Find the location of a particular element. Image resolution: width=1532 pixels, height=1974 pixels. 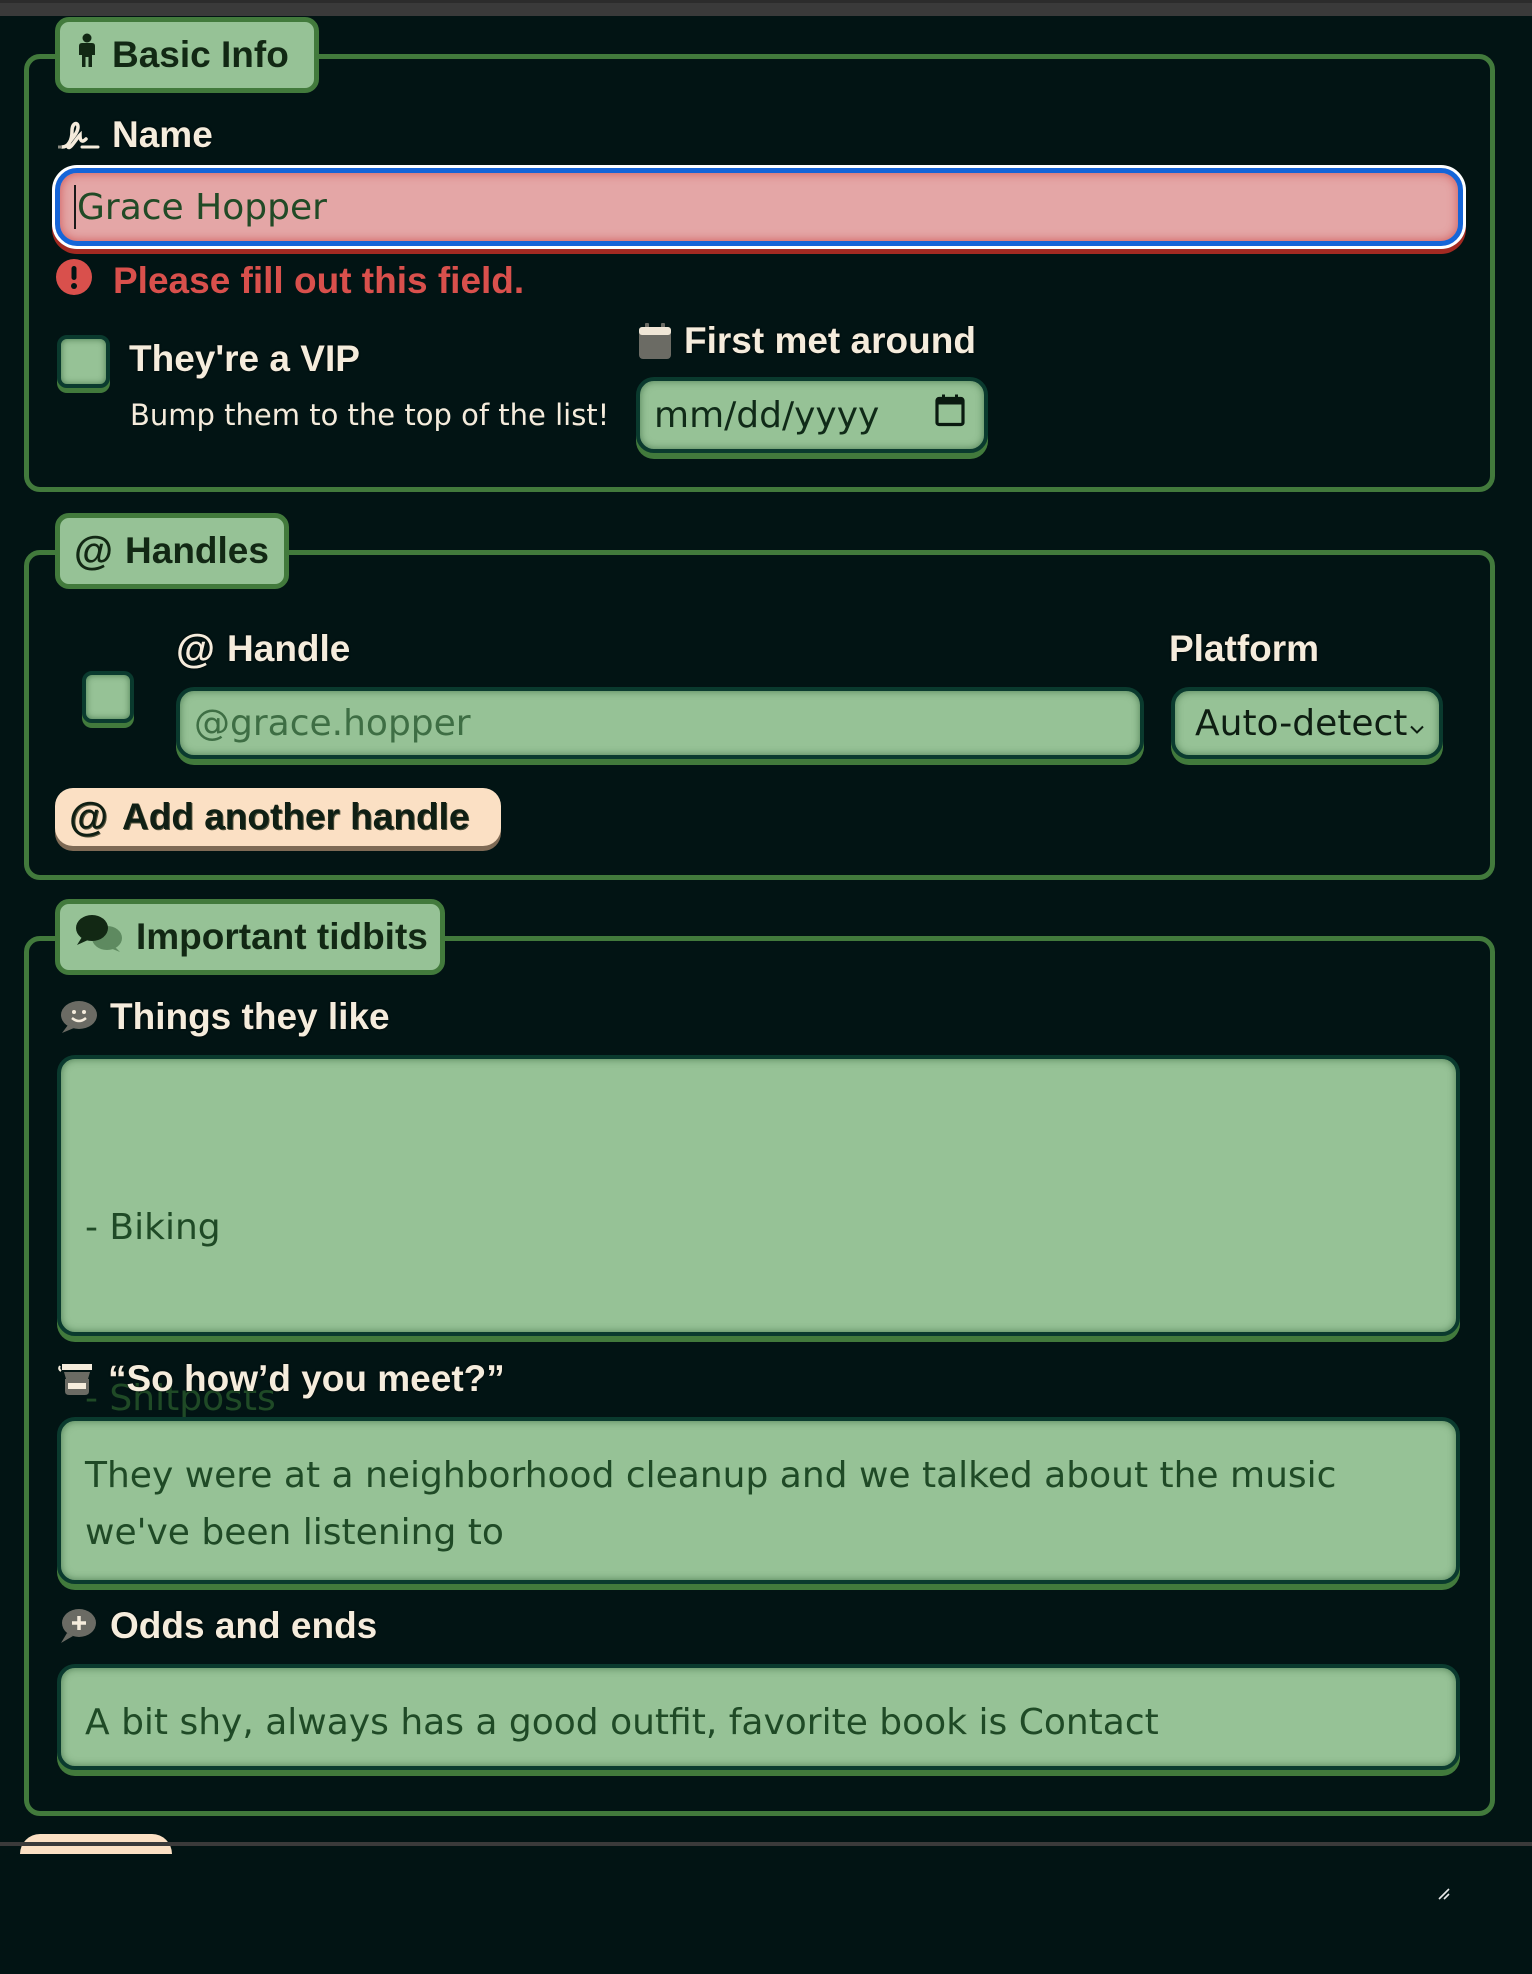

tidbits-legend: Important tidbits is located at coordinates (250, 937).